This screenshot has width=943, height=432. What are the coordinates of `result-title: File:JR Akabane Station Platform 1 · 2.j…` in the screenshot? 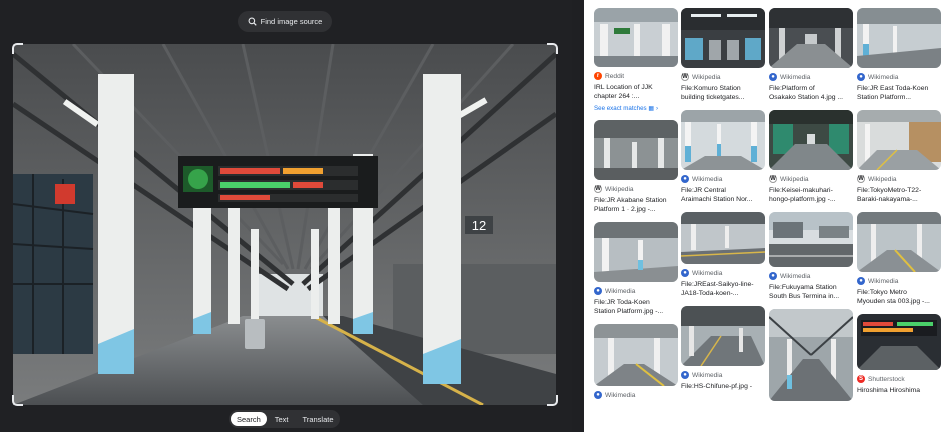 It's located at (636, 205).